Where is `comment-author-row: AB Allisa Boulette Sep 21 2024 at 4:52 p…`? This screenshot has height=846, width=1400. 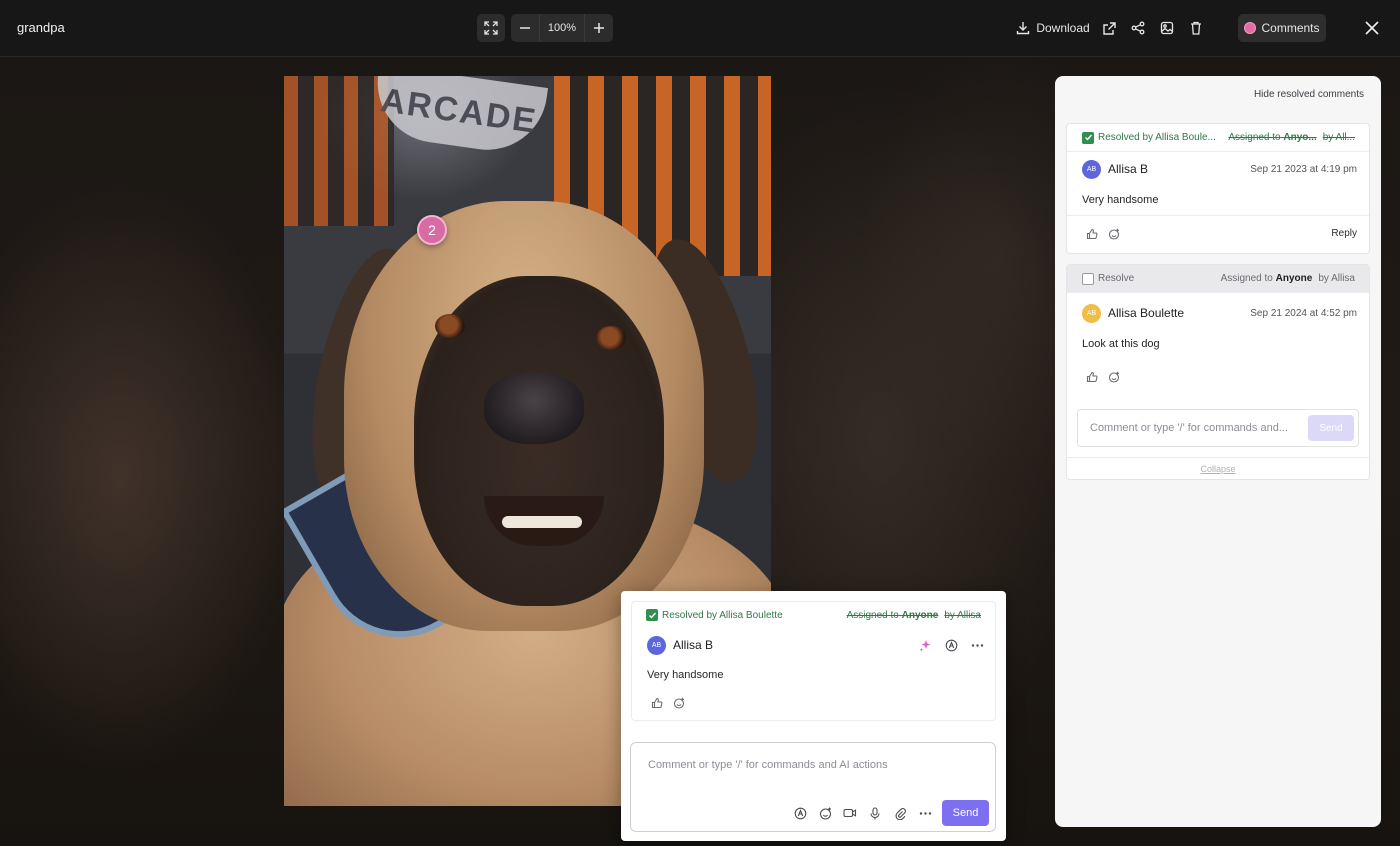
comment-author-row: AB Allisa Boulette Sep 21 2024 at 4:52 p… is located at coordinates (1218, 313).